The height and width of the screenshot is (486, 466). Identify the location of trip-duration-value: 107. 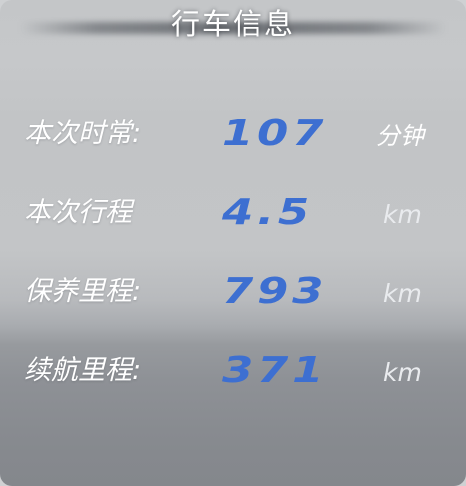
(275, 133).